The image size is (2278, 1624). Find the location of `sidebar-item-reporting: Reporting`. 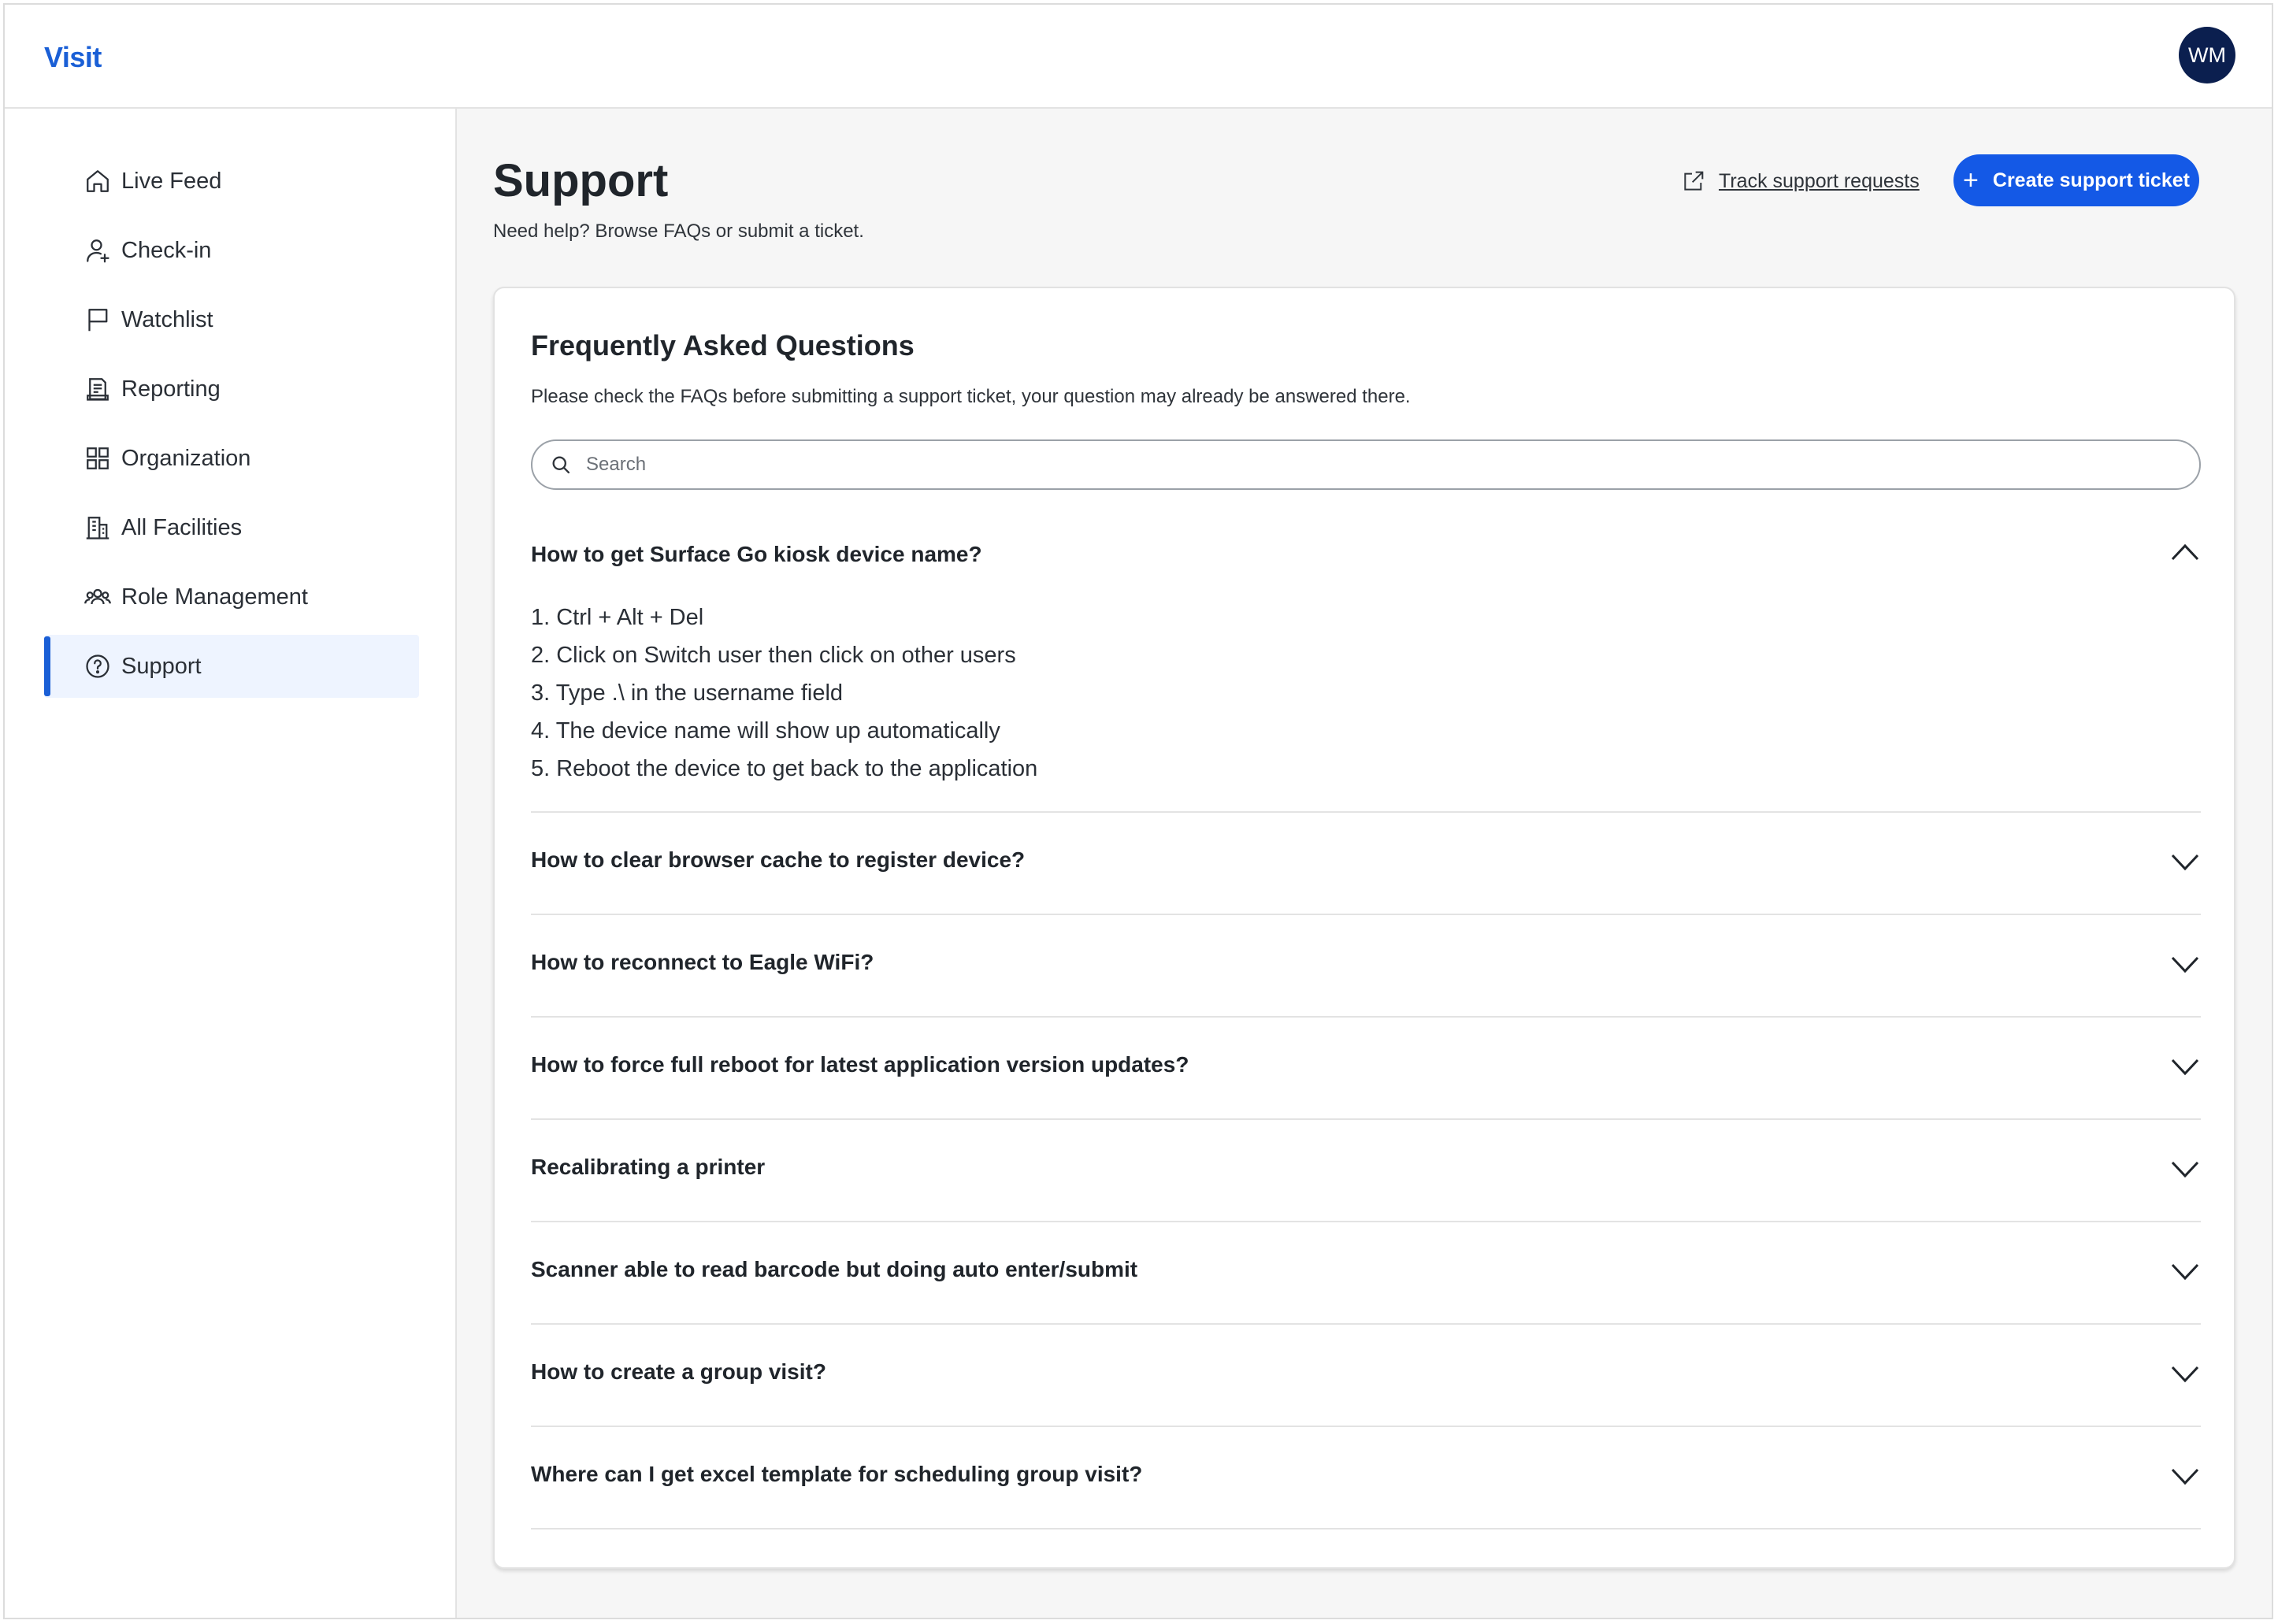

sidebar-item-reporting: Reporting is located at coordinates (231, 389).